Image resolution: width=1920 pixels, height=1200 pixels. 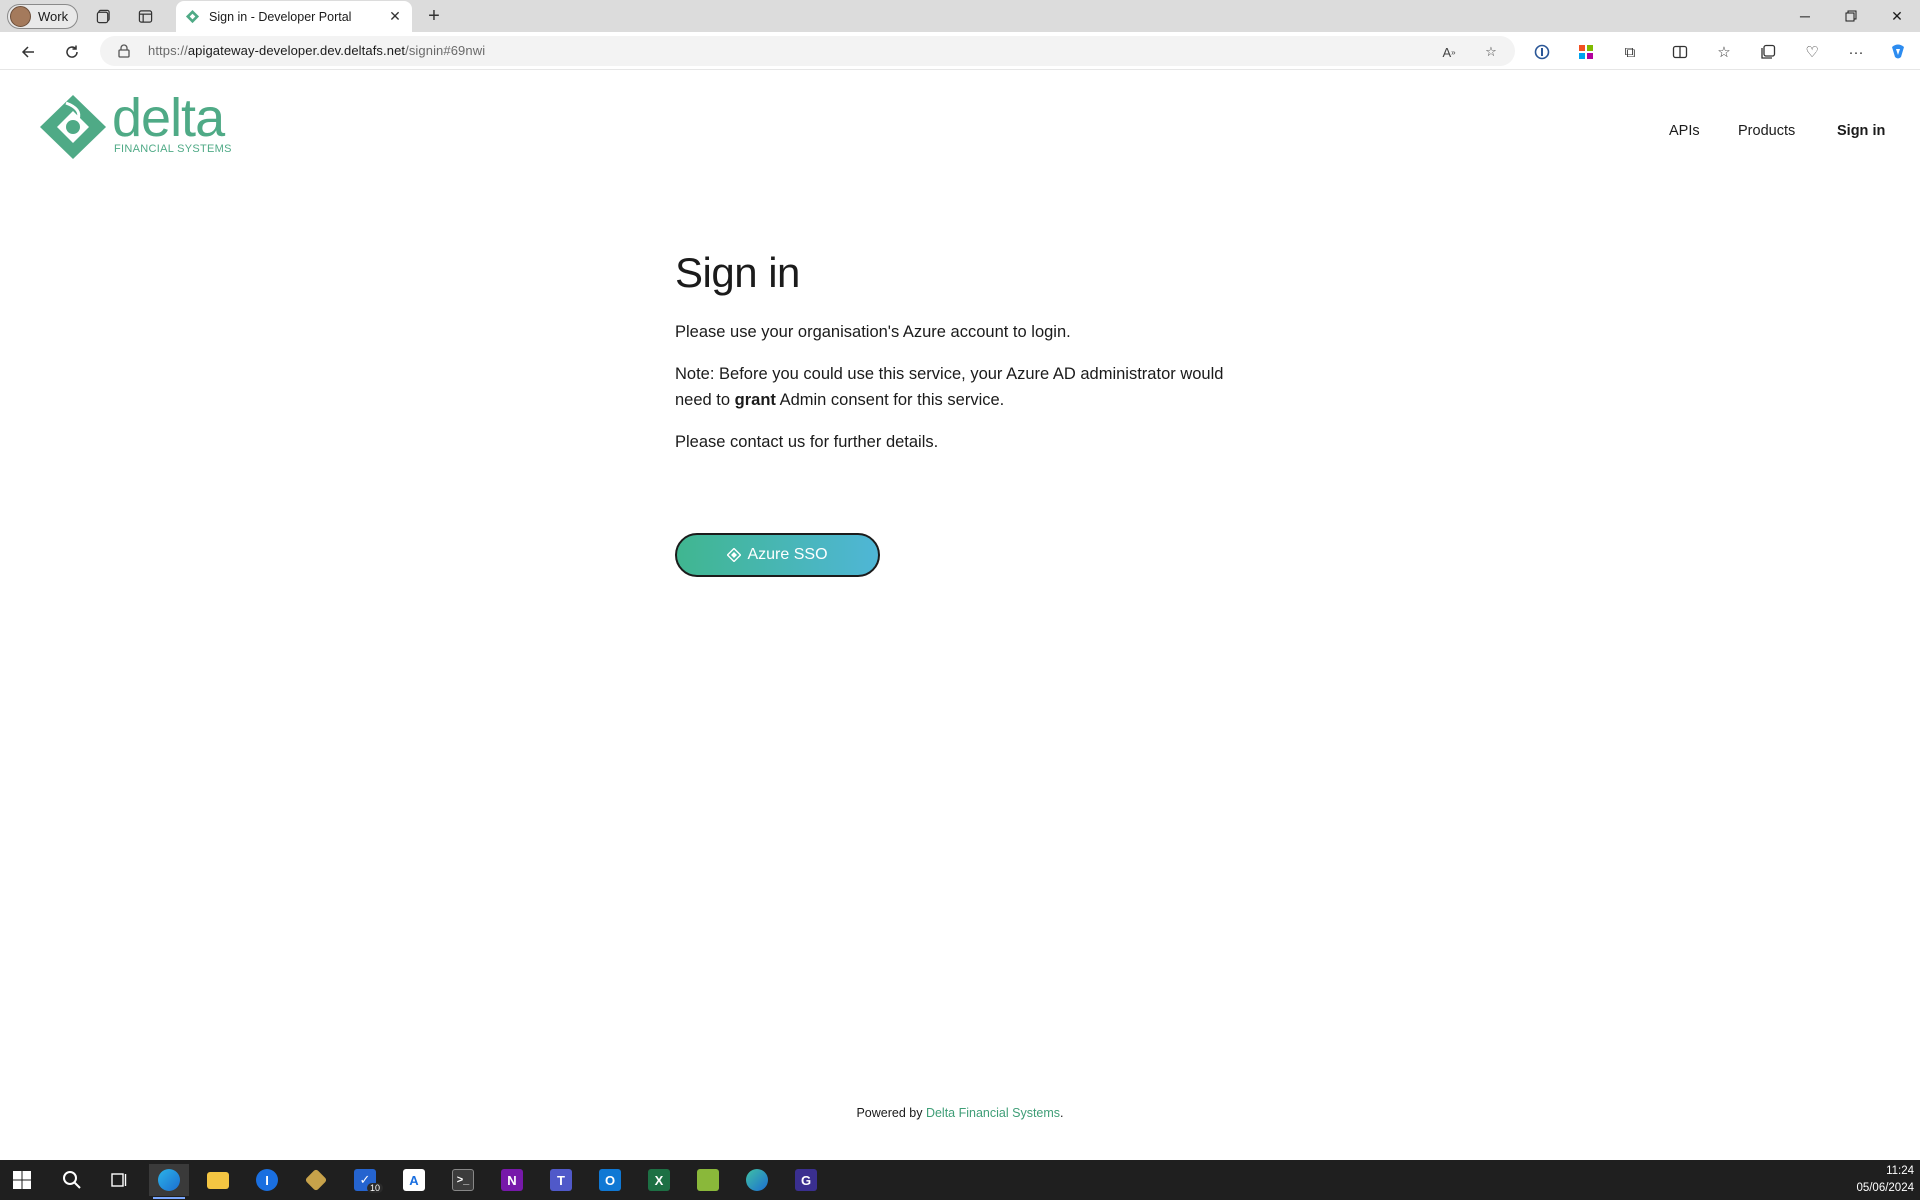 I want to click on windows-taskbar: I ✓ 10 A >_ N T O X G 11:24 05/06/2024, so click(x=960, y=1180).